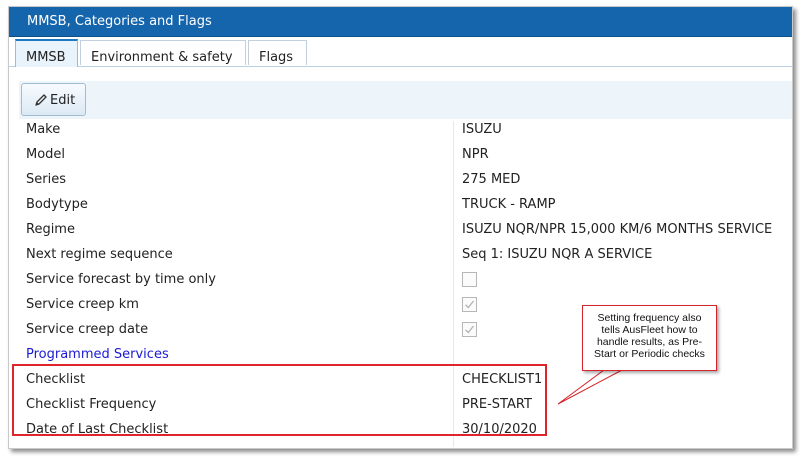 Image resolution: width=802 pixels, height=457 pixels. What do you see at coordinates (46, 154) in the screenshot?
I see `model-label: Model` at bounding box center [46, 154].